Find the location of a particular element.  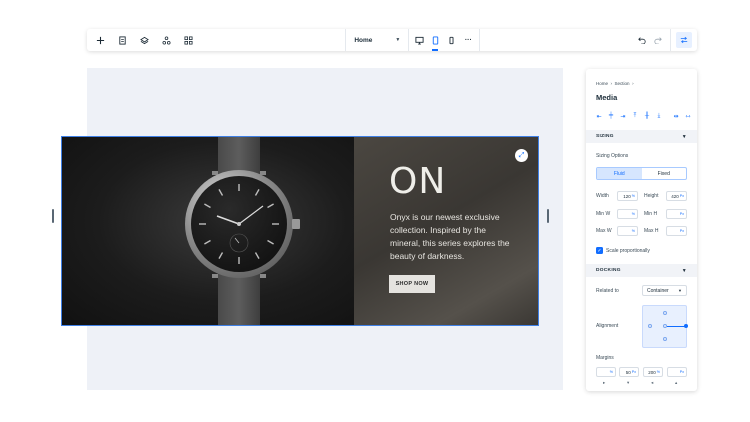

tablet-icon is located at coordinates (435, 40).